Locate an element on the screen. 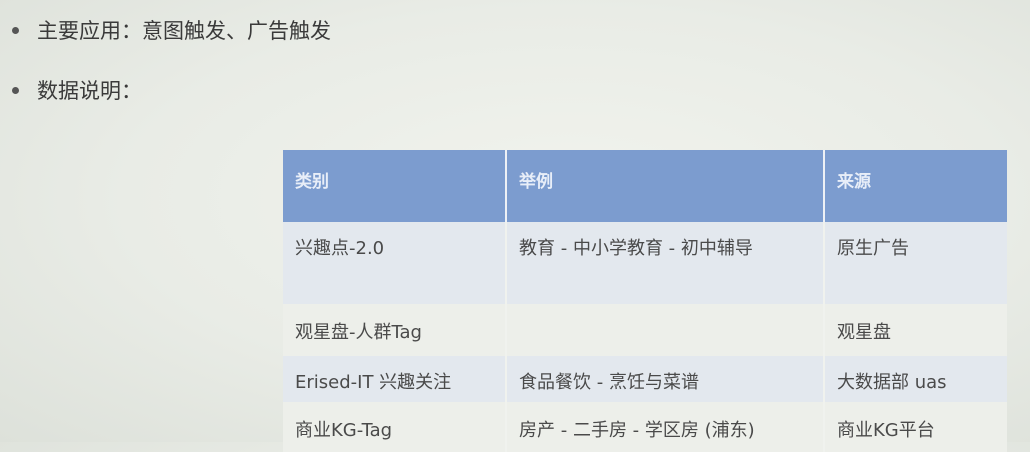 The width and height of the screenshot is (1030, 452). table-row: 商业KG-Tag 房产 - 二手房 - 学区房 (浦东) 商业KG平台 is located at coordinates (645, 427).